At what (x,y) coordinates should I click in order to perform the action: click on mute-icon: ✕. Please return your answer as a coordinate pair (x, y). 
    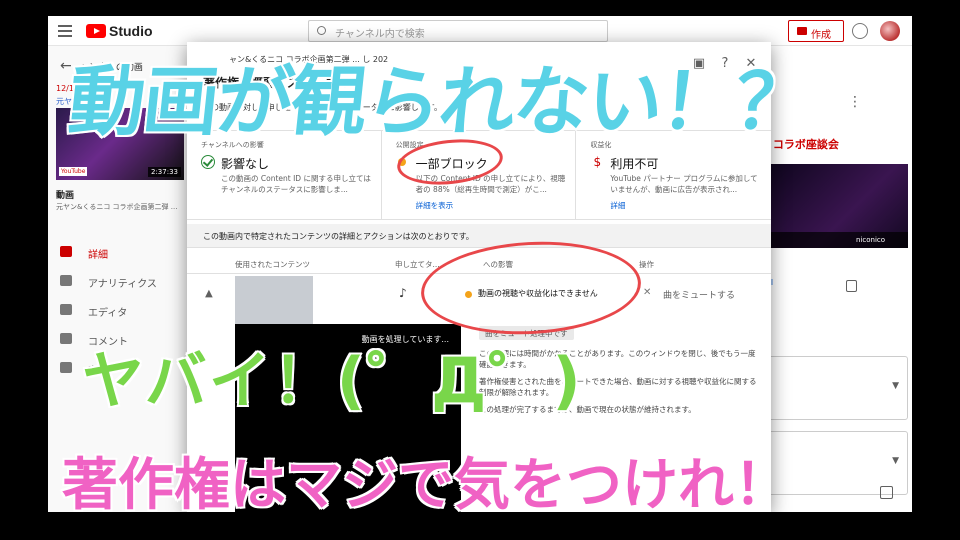
    Looking at the image, I should click on (647, 292).